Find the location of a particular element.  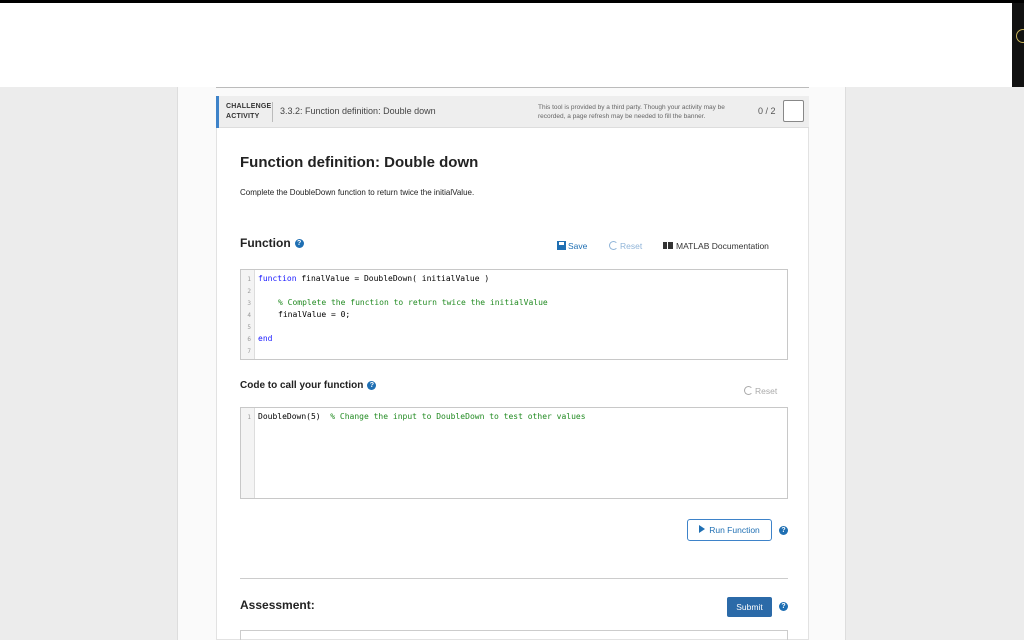

line-number: 3 is located at coordinates (249, 303).